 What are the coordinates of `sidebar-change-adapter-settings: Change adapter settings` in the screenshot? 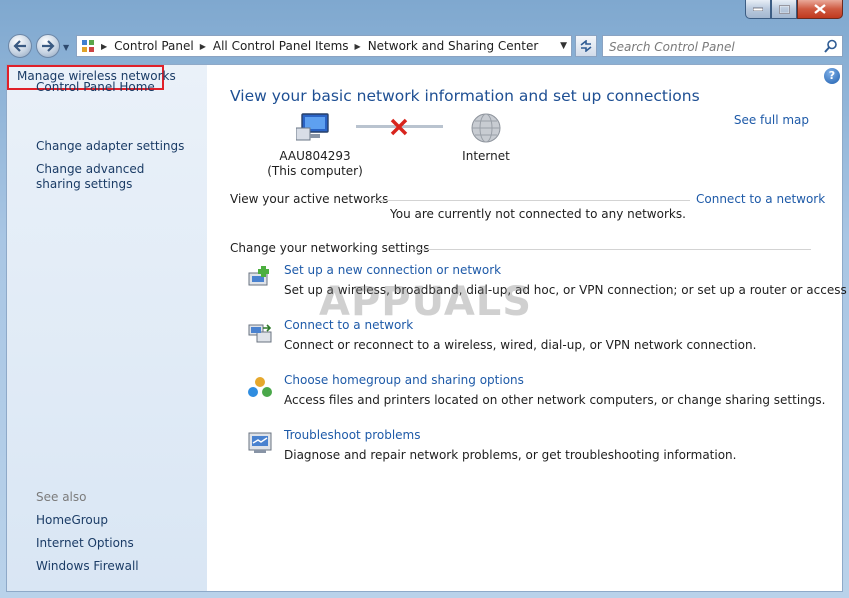 It's located at (110, 146).